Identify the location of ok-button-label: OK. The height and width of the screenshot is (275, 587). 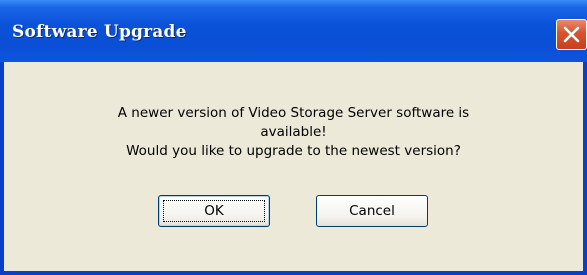
(214, 211).